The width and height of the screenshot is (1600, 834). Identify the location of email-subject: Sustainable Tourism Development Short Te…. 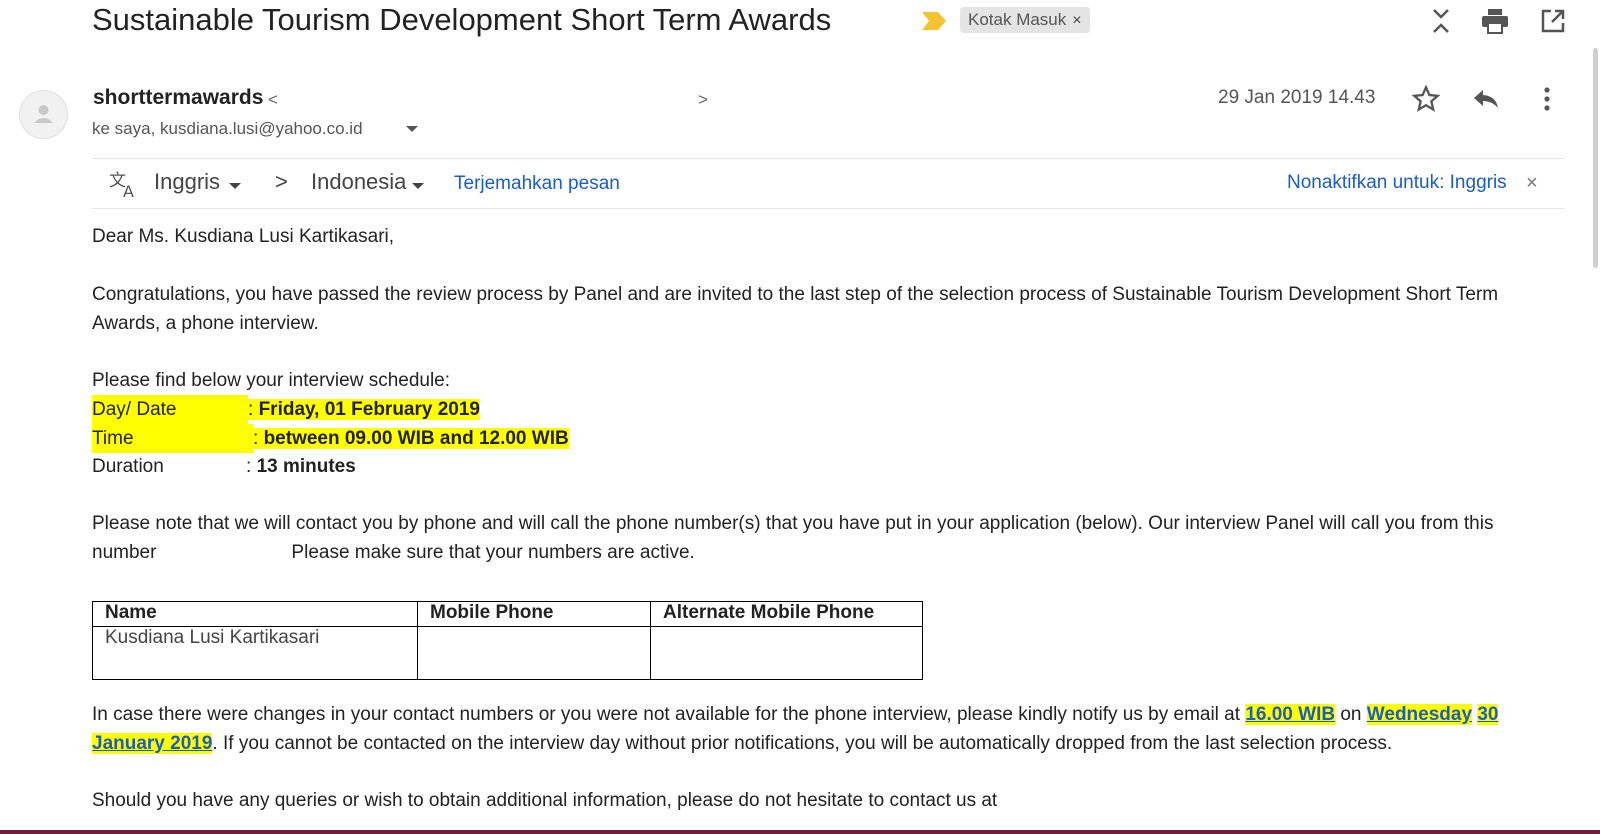
(462, 19).